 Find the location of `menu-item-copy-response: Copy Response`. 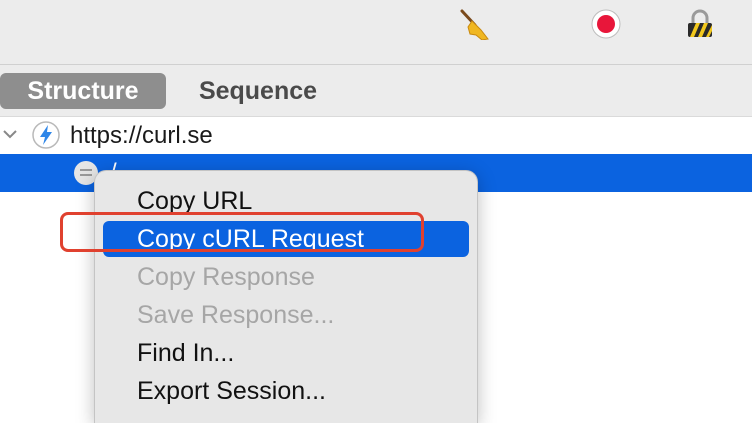

menu-item-copy-response: Copy Response is located at coordinates (286, 277).